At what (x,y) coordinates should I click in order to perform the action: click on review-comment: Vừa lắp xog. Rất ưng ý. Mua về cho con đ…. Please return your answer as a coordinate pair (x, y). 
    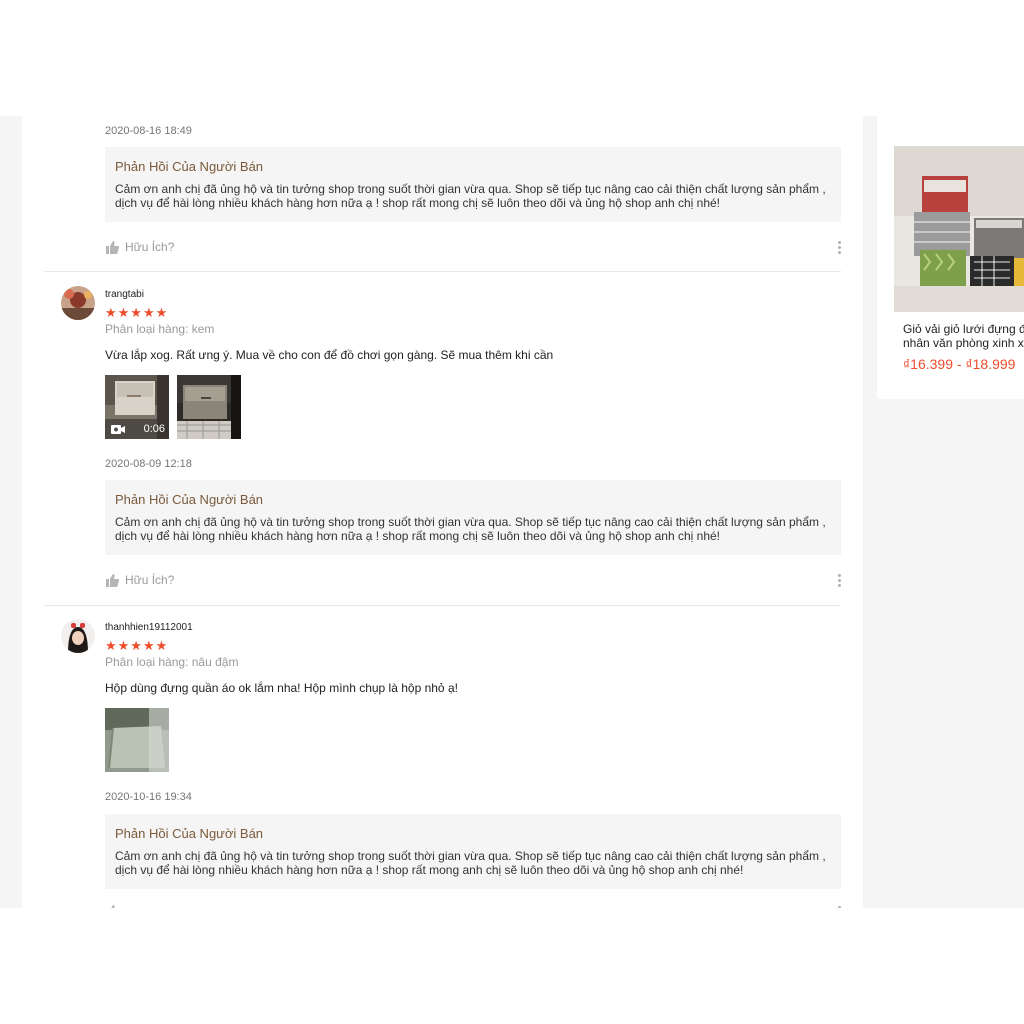
    Looking at the image, I should click on (329, 355).